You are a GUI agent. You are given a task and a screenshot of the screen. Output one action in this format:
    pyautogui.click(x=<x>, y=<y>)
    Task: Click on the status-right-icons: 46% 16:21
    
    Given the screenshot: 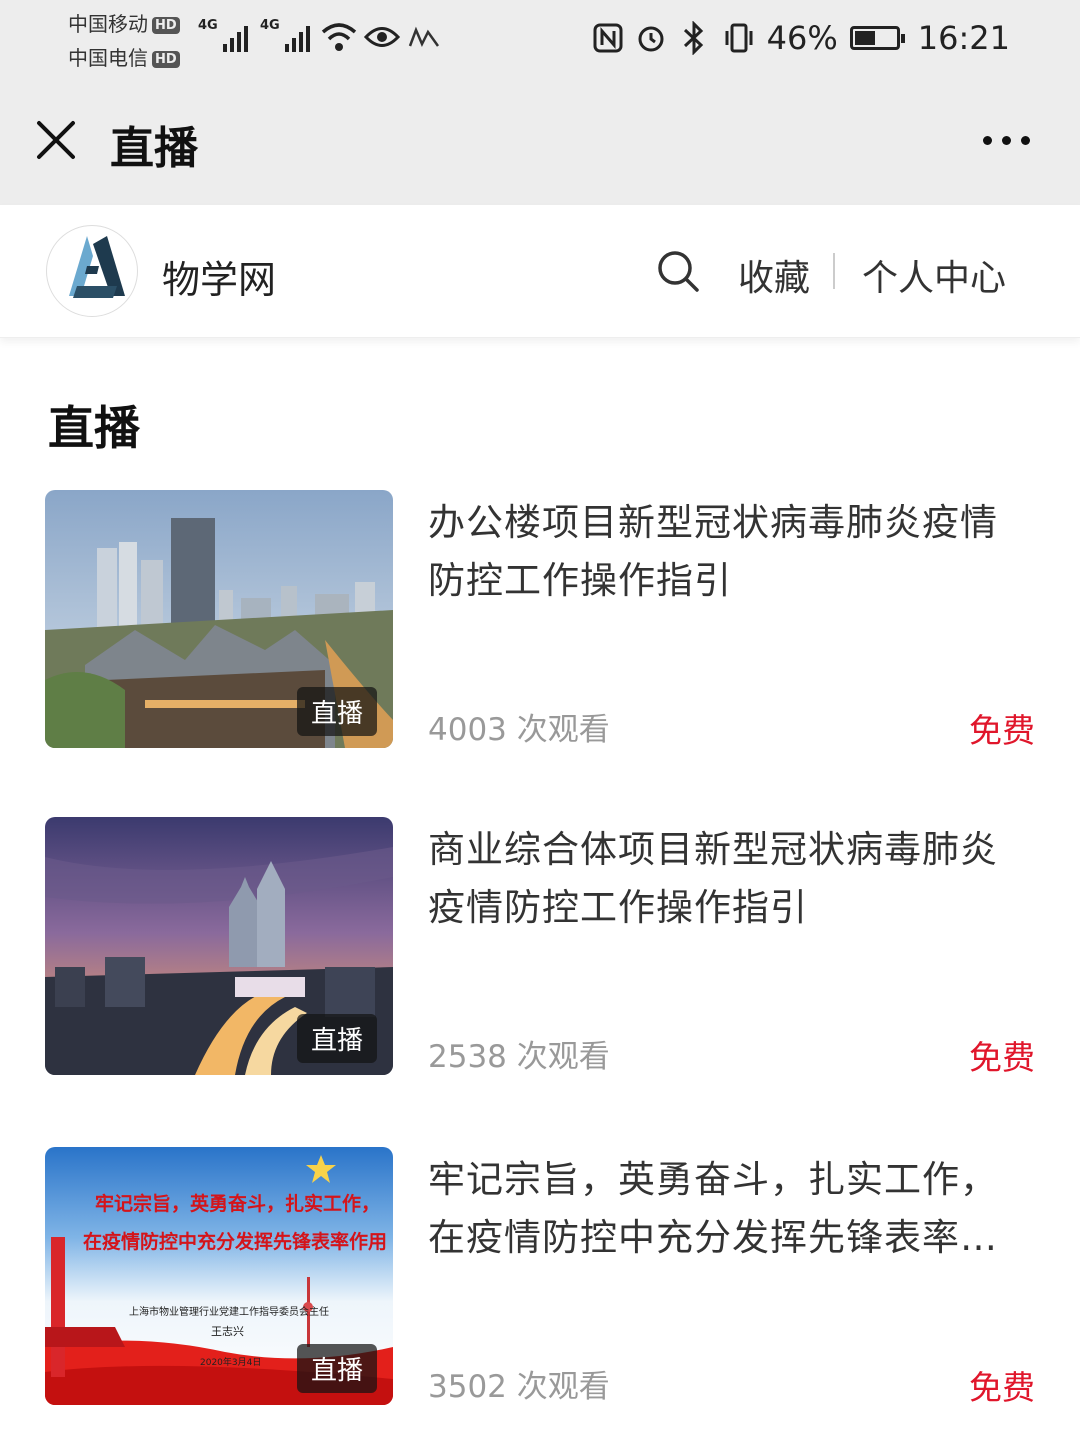 What is the action you would take?
    pyautogui.click(x=801, y=38)
    